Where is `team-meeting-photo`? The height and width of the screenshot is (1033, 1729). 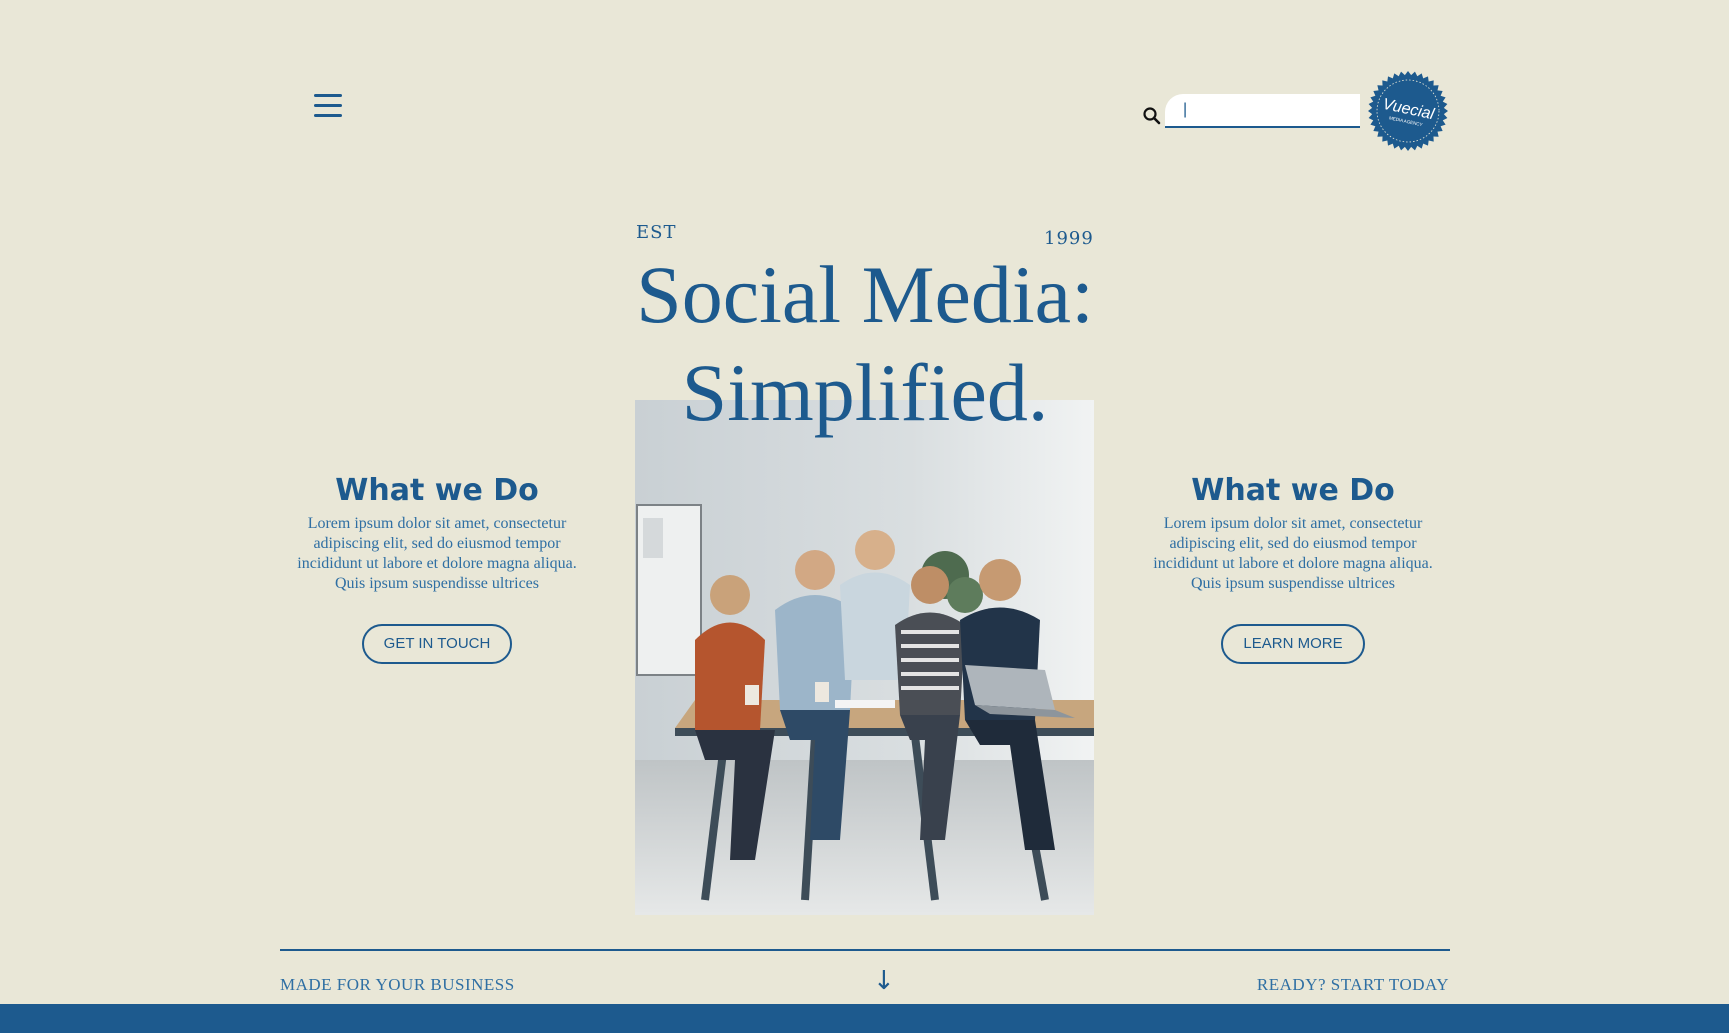
team-meeting-photo is located at coordinates (864, 657).